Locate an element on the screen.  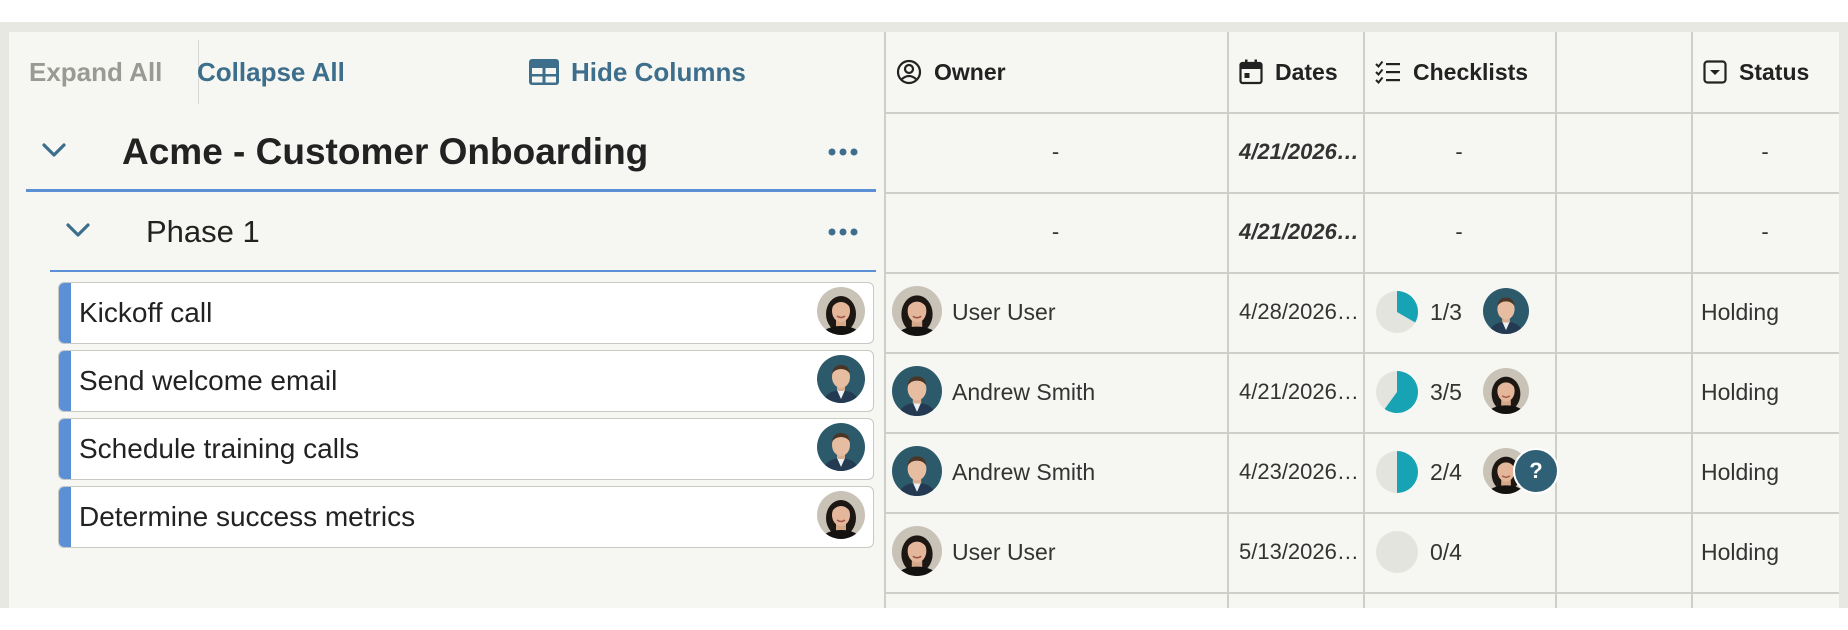
dates-header-label: Dates is located at coordinates (1306, 72).